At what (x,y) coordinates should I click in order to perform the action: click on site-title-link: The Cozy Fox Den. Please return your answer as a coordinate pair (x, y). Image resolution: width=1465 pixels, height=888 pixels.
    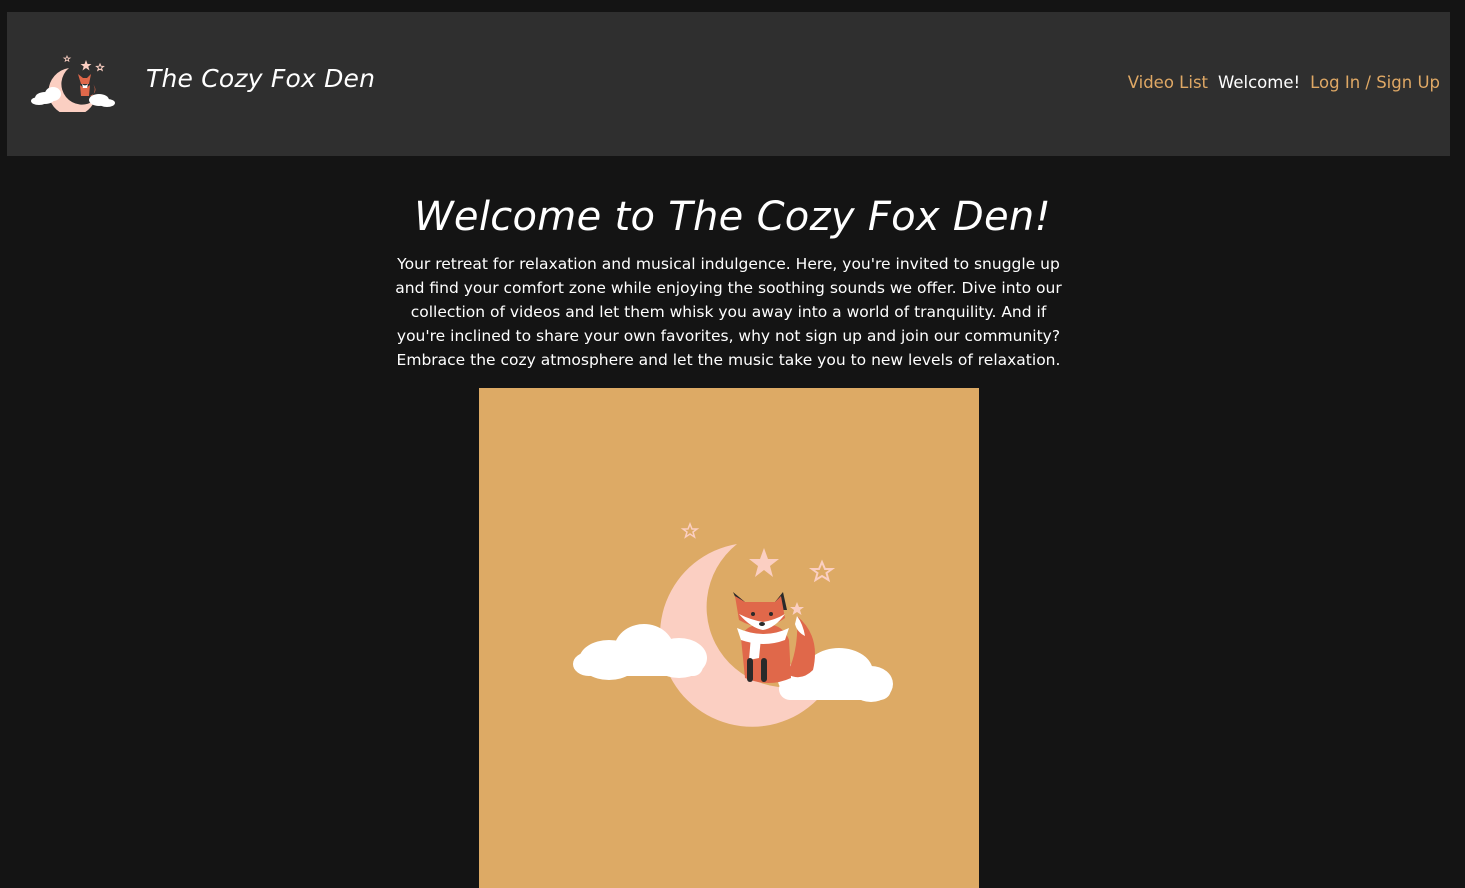
    Looking at the image, I should click on (260, 78).